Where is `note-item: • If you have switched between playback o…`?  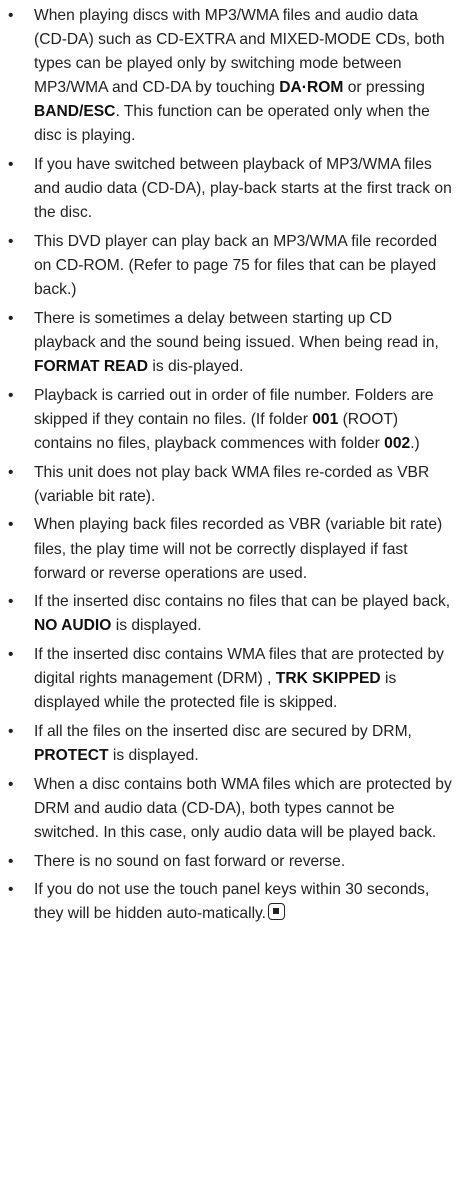 note-item: • If you have switched between playback o… is located at coordinates (229, 189).